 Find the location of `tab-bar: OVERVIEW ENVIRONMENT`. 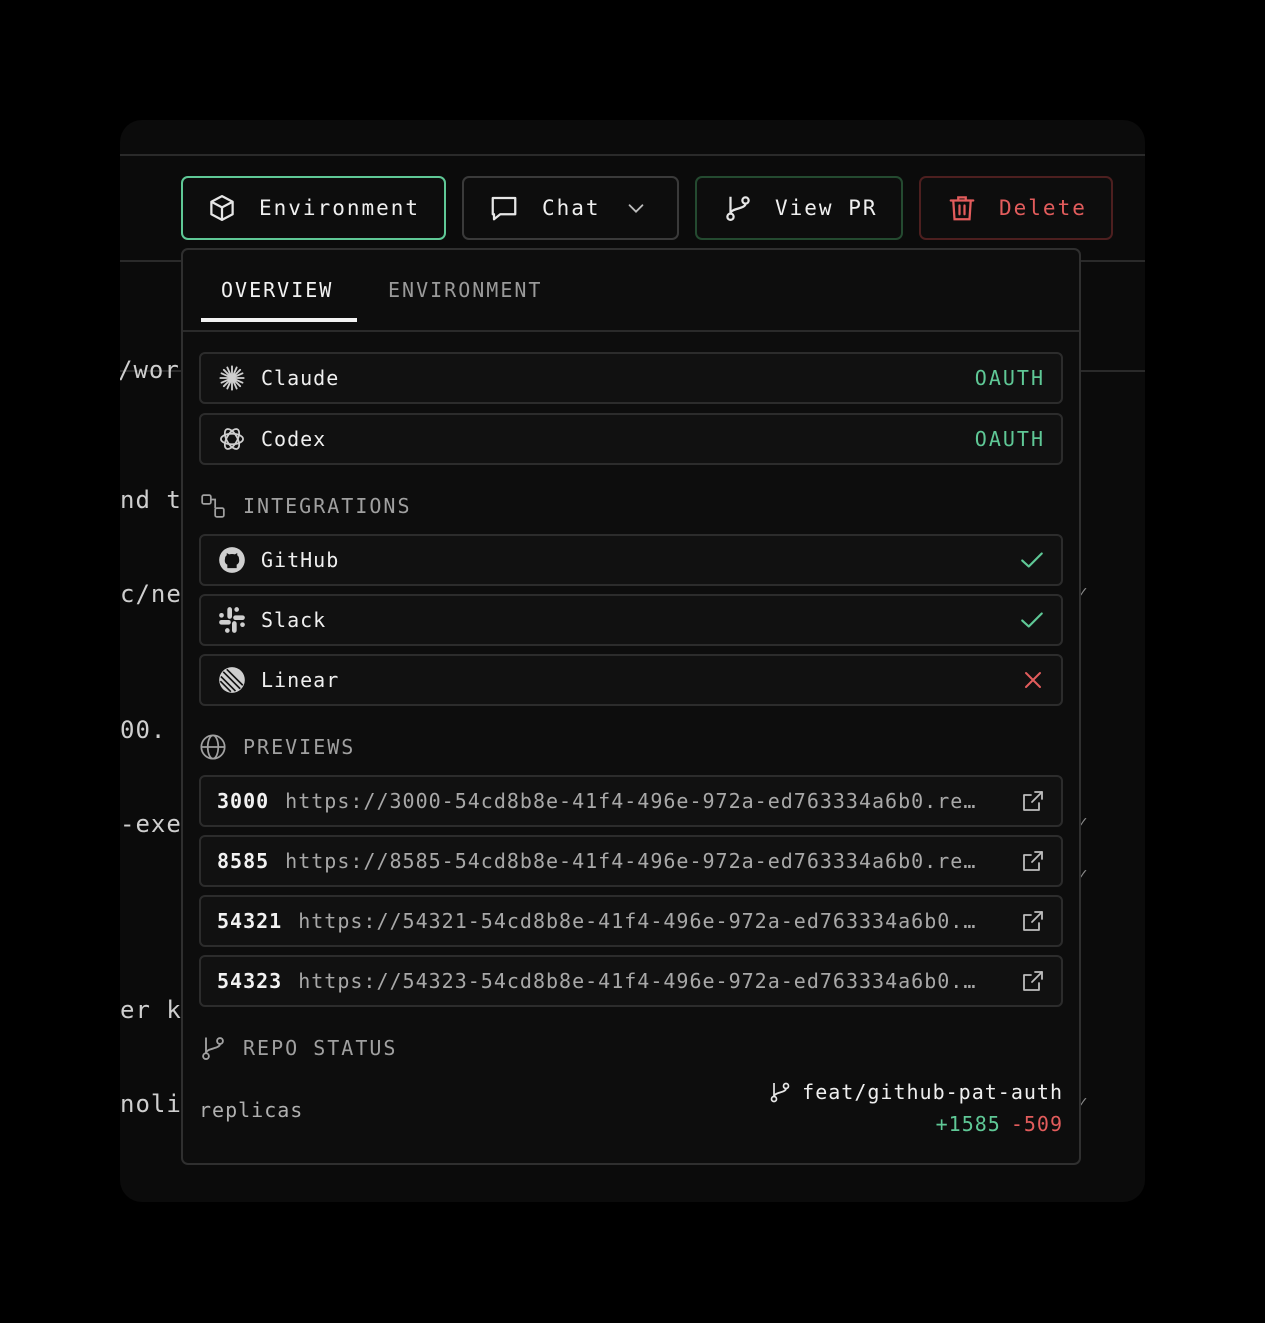

tab-bar: OVERVIEW ENVIRONMENT is located at coordinates (631, 291).